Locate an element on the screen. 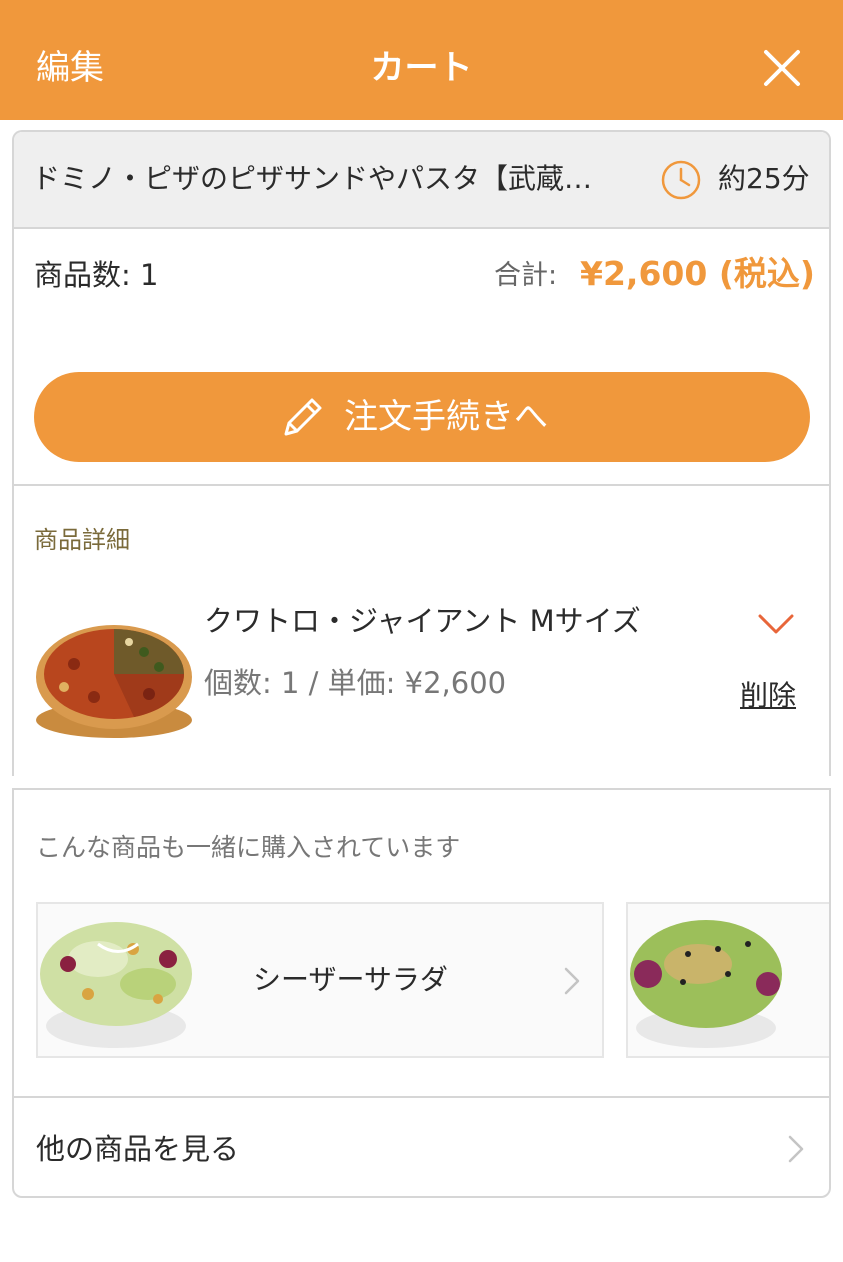  see-more-link: 他の商品を見る is located at coordinates (137, 1149).